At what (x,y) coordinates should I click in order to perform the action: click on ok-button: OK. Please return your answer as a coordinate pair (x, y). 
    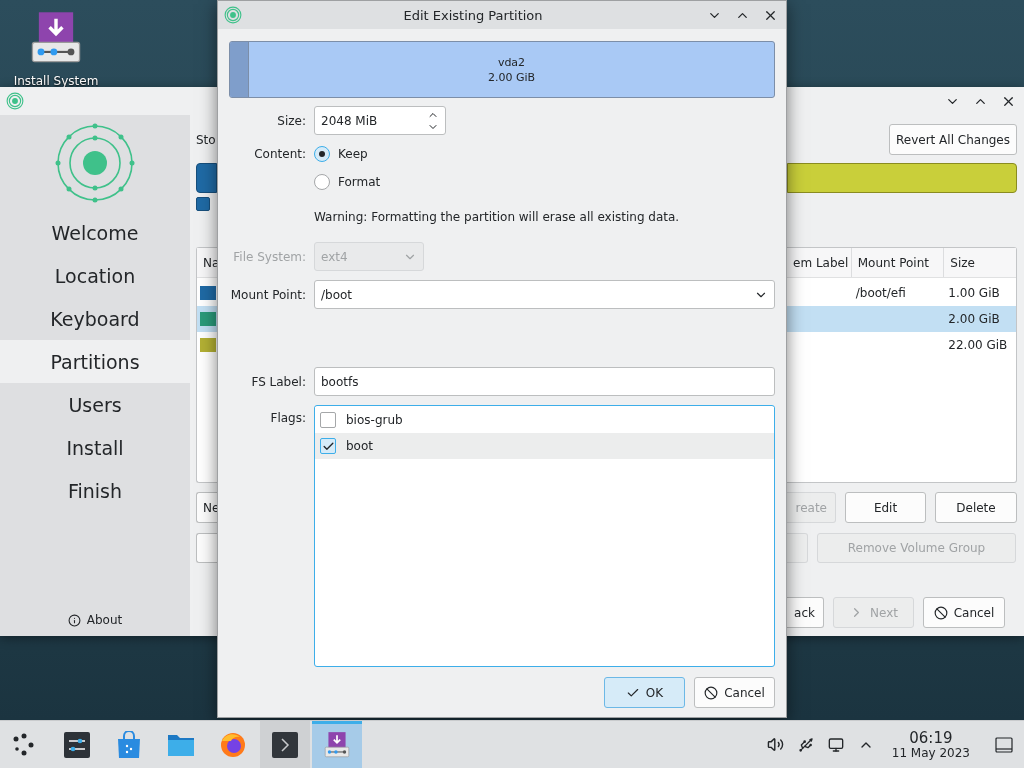
    Looking at the image, I should click on (644, 692).